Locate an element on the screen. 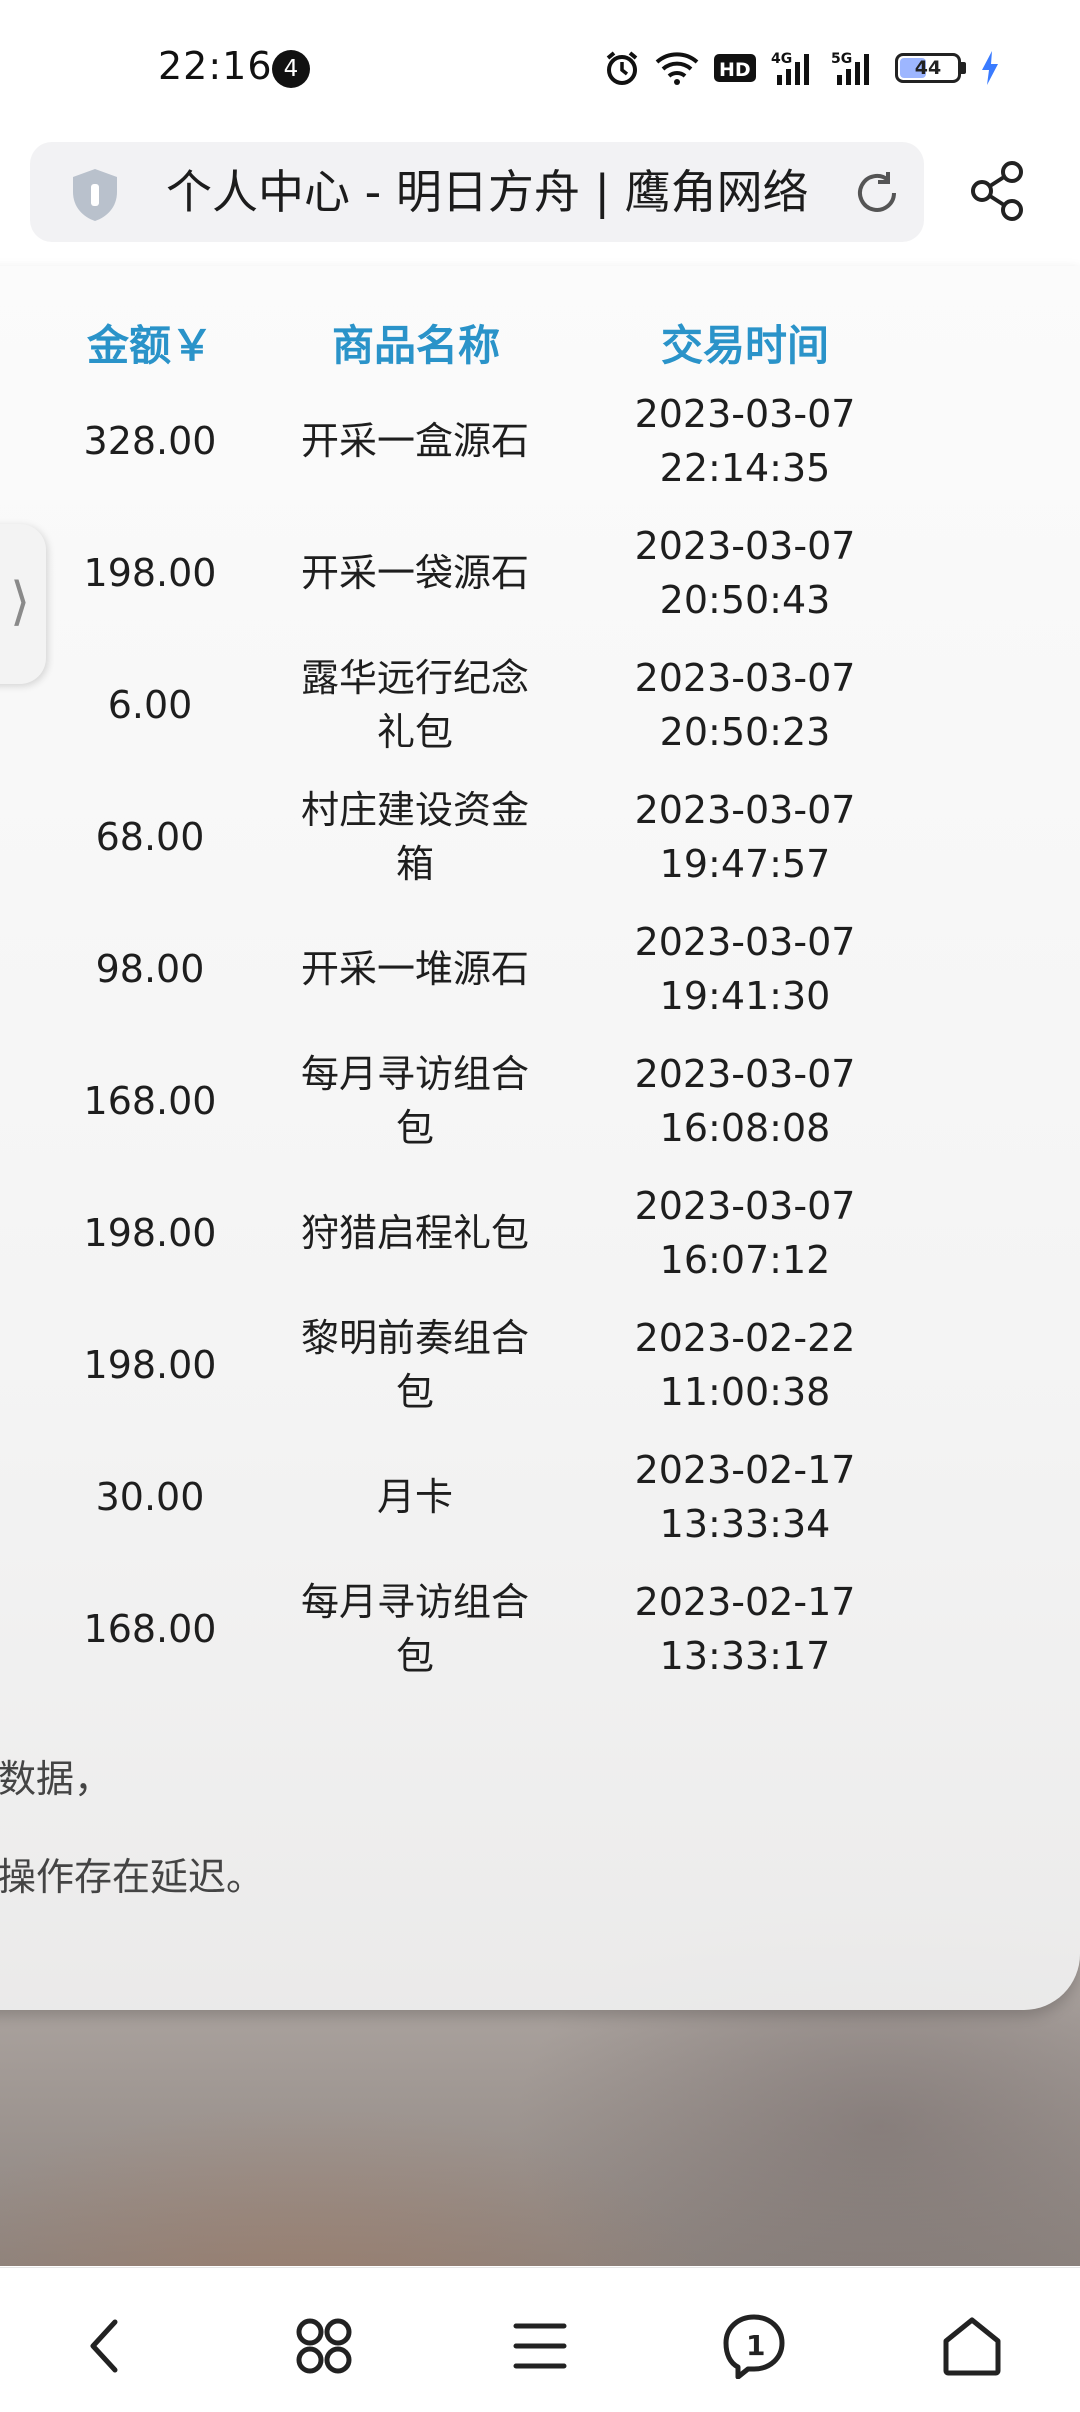  product-name-line: 黎明前奏组合 is located at coordinates (414, 1338).